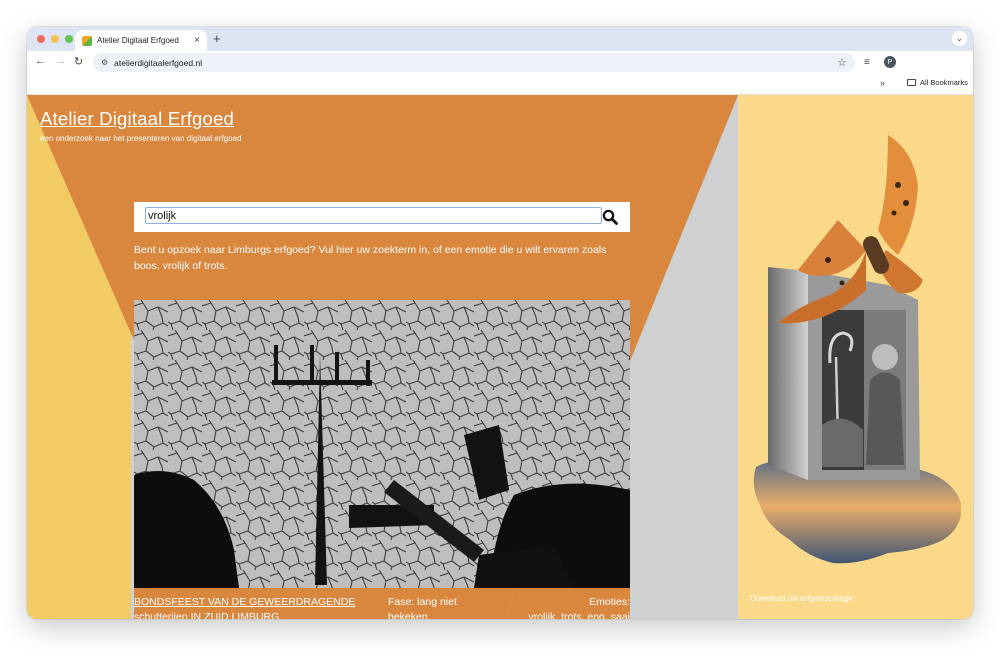  I want to click on reload-icon: ↻, so click(78, 61).